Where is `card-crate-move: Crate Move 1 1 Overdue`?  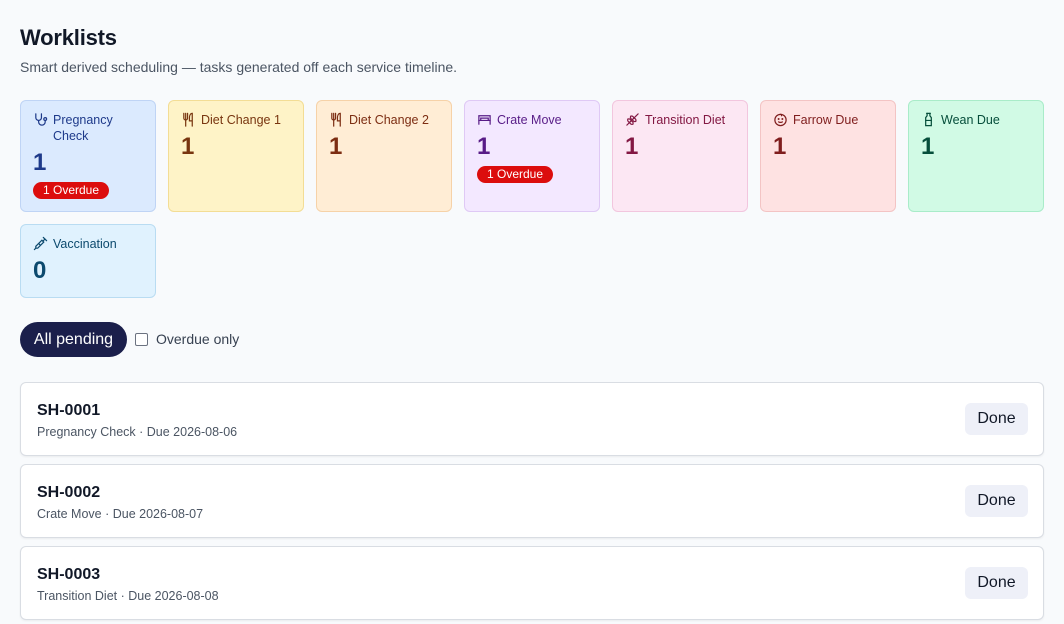 card-crate-move: Crate Move 1 1 Overdue is located at coordinates (532, 156).